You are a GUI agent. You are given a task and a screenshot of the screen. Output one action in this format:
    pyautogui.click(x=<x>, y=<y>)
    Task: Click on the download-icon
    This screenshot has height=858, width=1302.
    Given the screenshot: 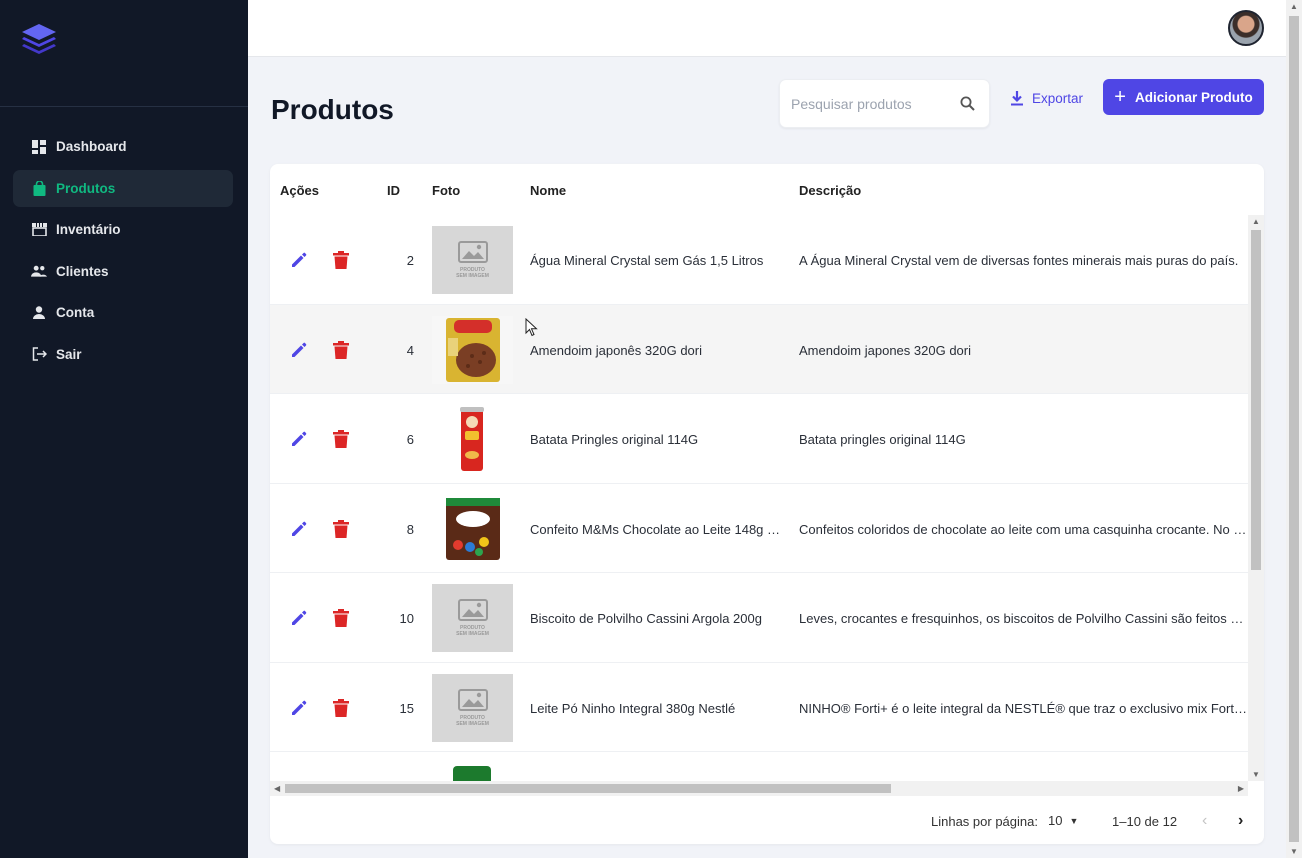 What is the action you would take?
    pyautogui.click(x=1017, y=98)
    